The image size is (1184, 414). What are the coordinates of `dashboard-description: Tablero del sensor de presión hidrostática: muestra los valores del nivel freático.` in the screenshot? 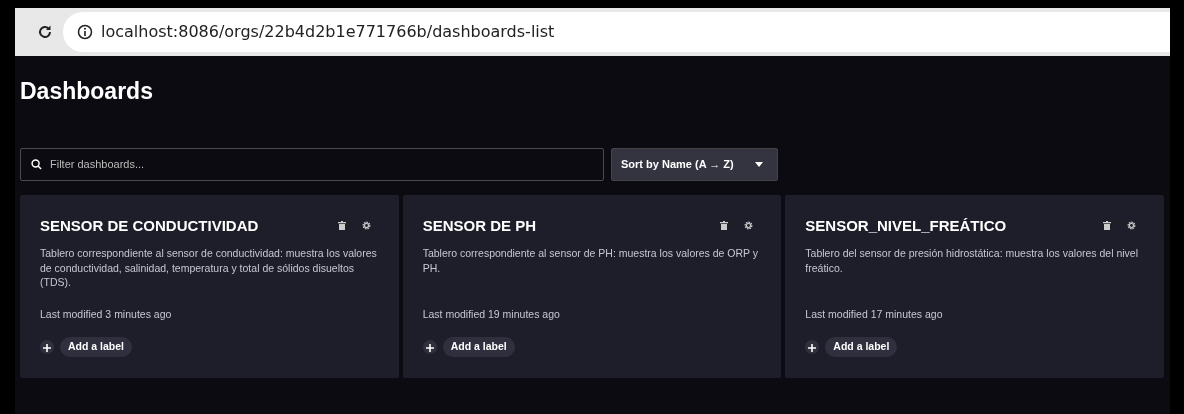 It's located at (972, 261).